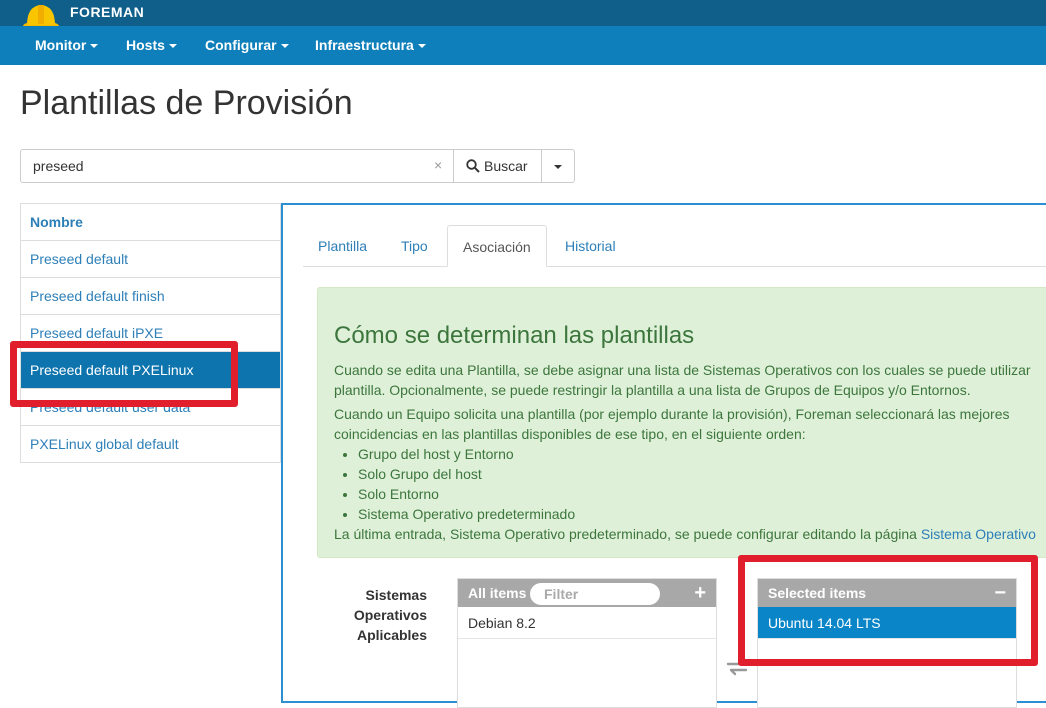 The image size is (1046, 708). Describe the element at coordinates (150, 444) in the screenshot. I see `list-item: PXELinux global default` at that location.